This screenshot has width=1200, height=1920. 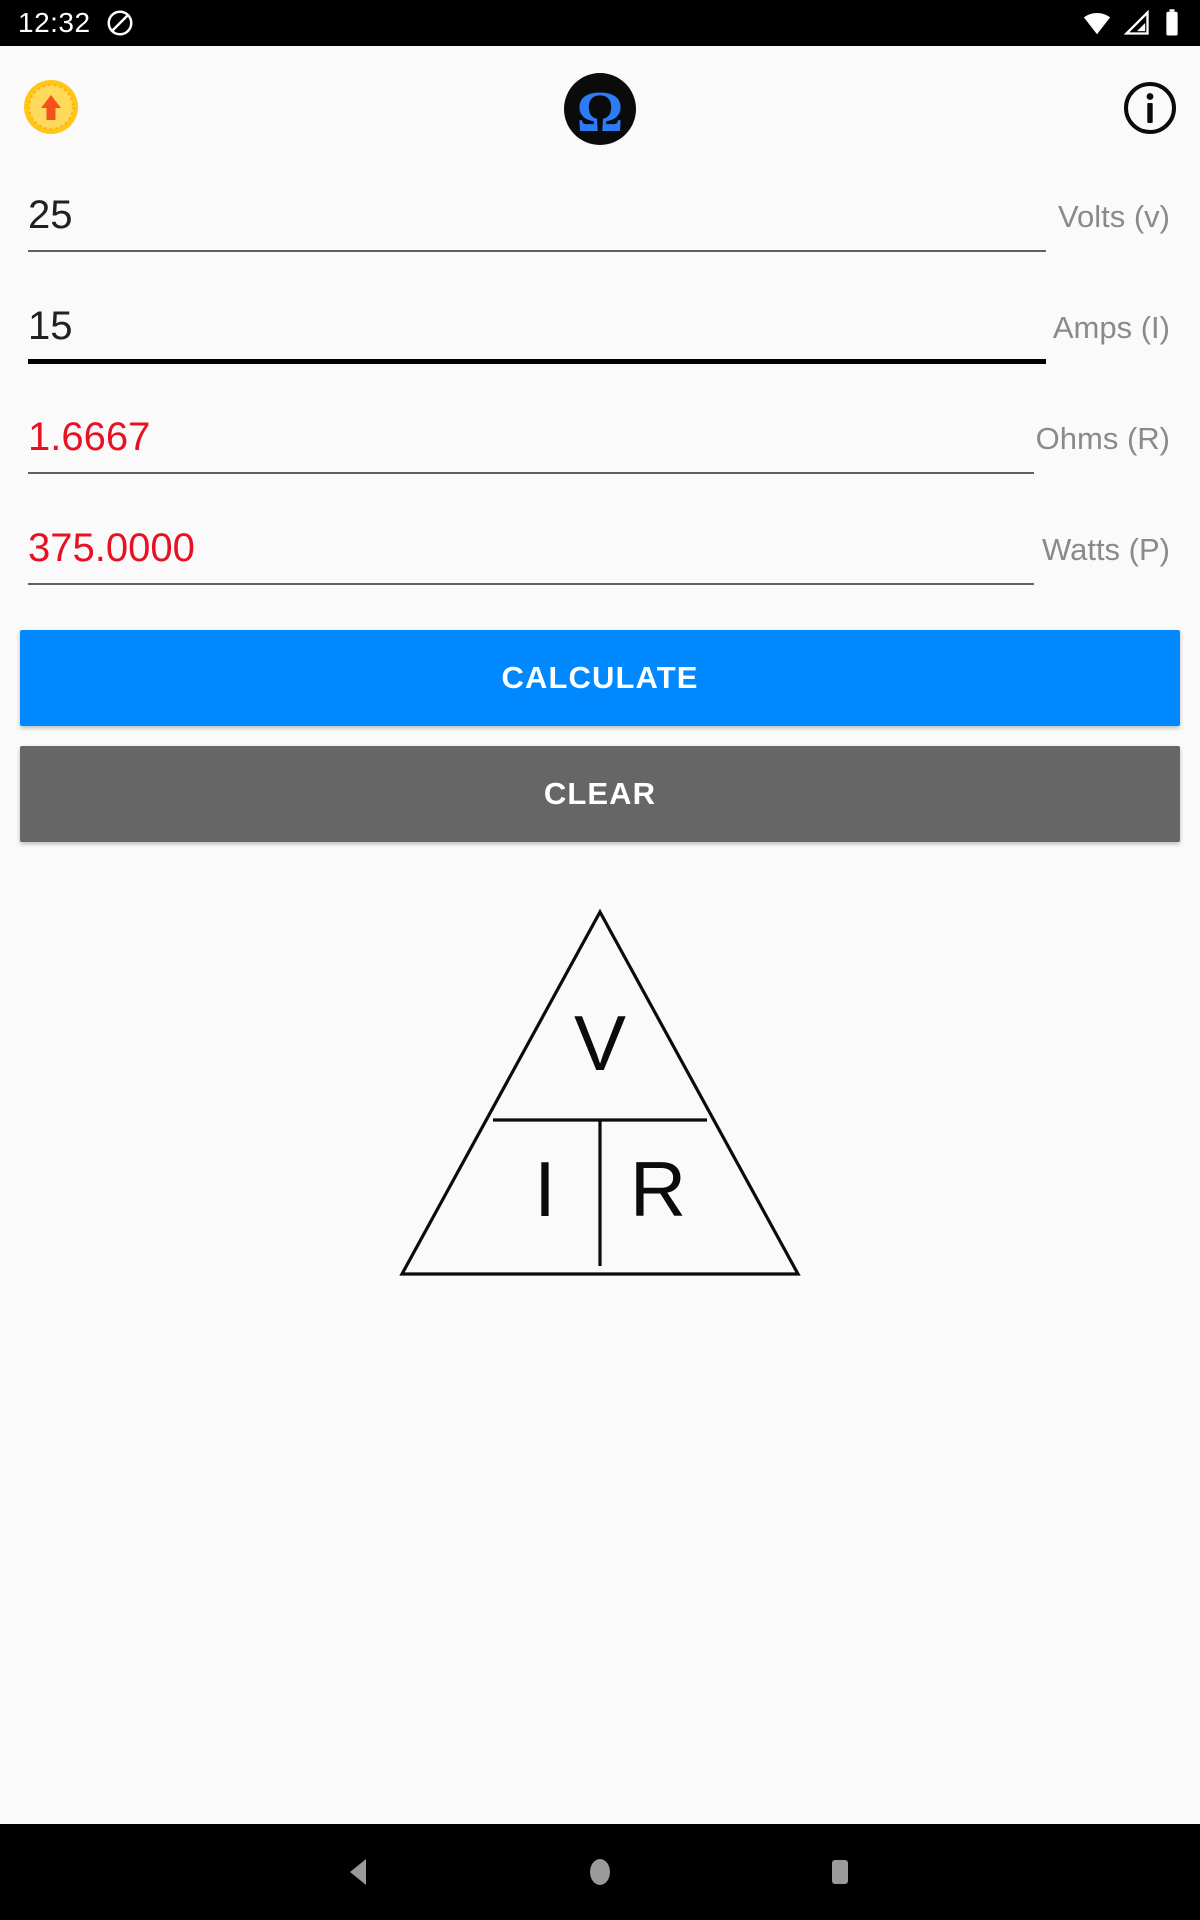 I want to click on field-row-ohms: Ohms (R), so click(x=600, y=451).